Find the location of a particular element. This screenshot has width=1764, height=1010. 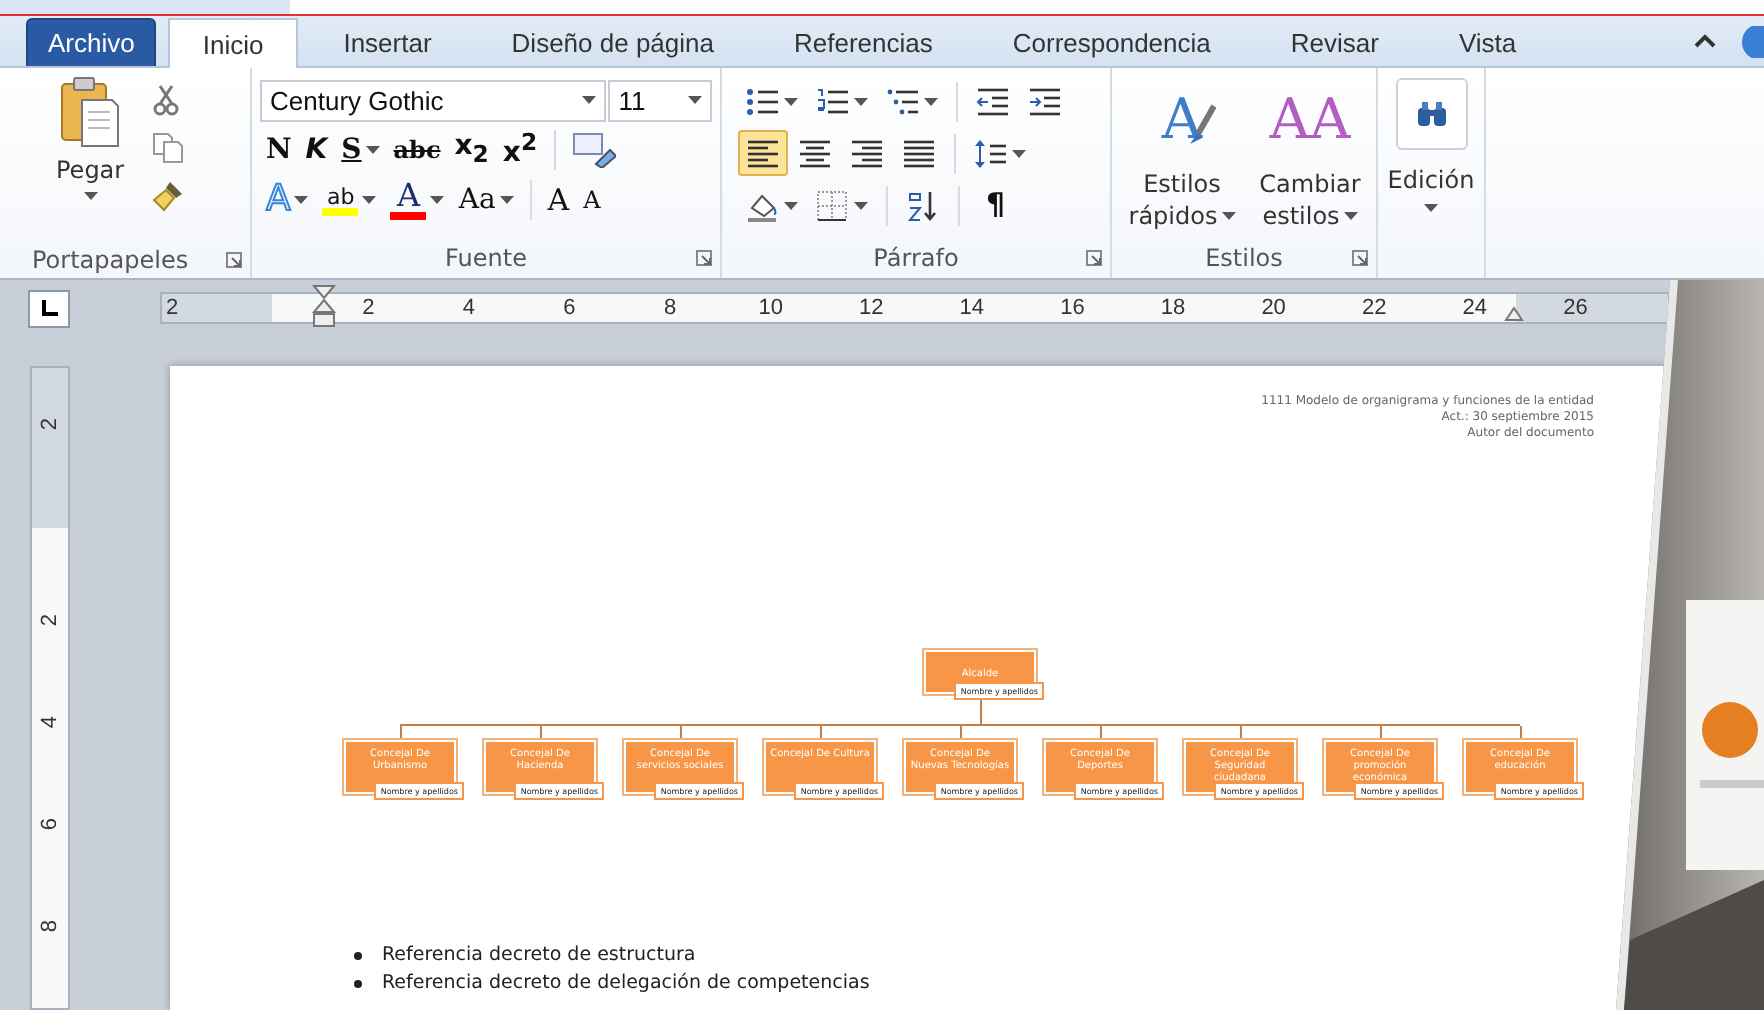

highlight-button: ab is located at coordinates (349, 200).